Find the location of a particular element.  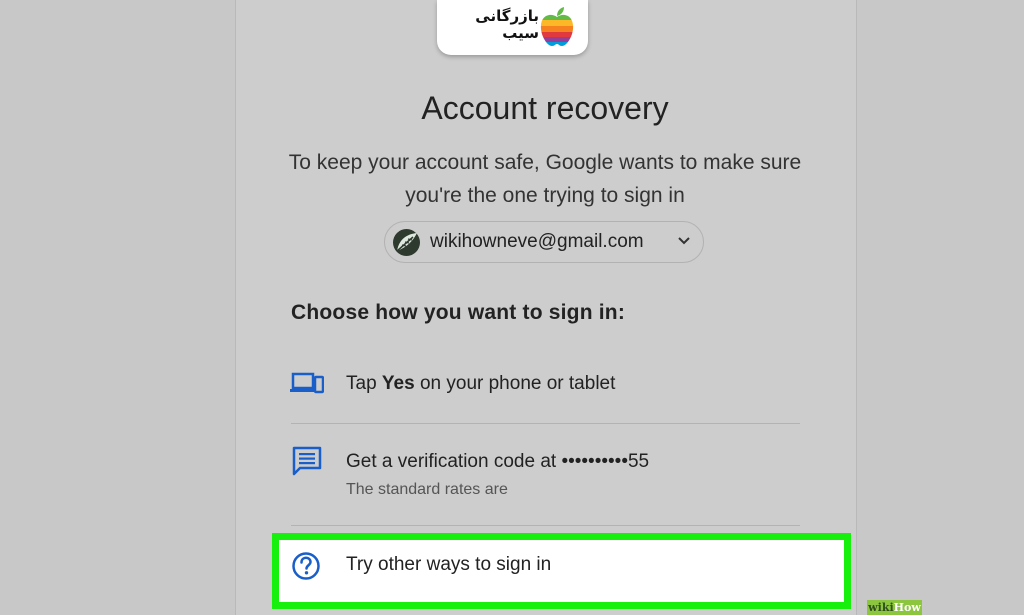

apple-logo-icon is located at coordinates (557, 26).